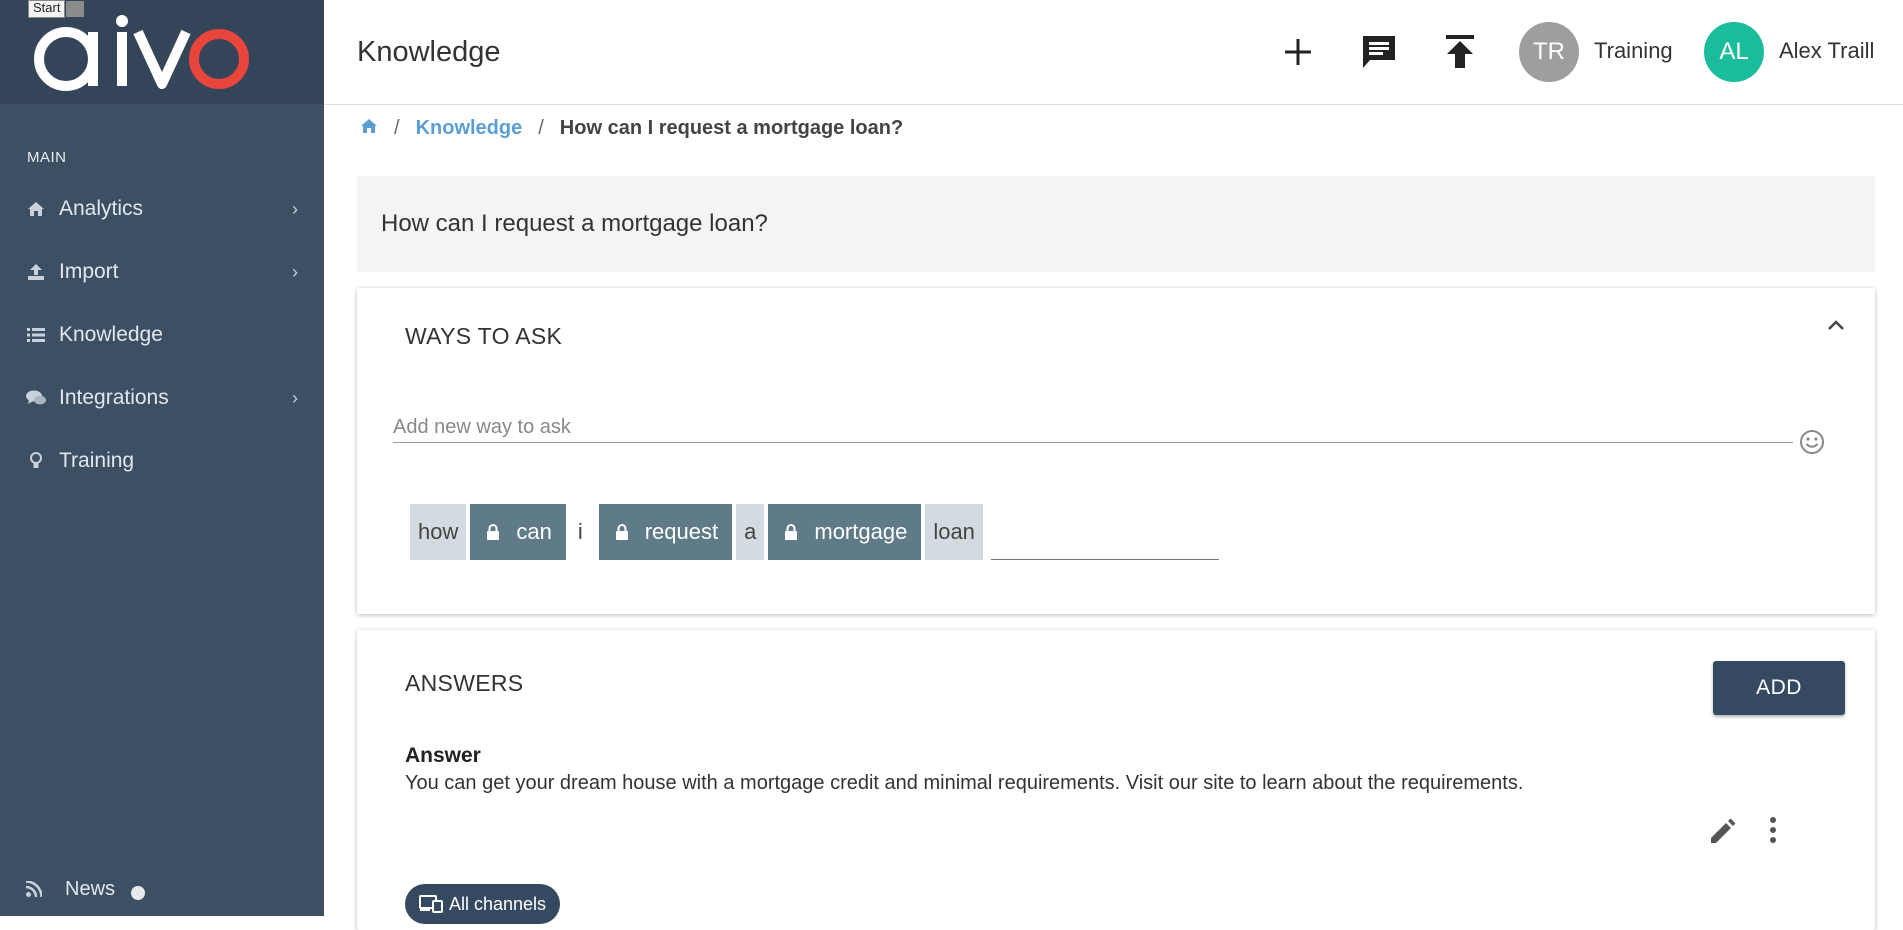  I want to click on top-header: Knowledge TR Training AL Alex Traill, so click(1113, 52).